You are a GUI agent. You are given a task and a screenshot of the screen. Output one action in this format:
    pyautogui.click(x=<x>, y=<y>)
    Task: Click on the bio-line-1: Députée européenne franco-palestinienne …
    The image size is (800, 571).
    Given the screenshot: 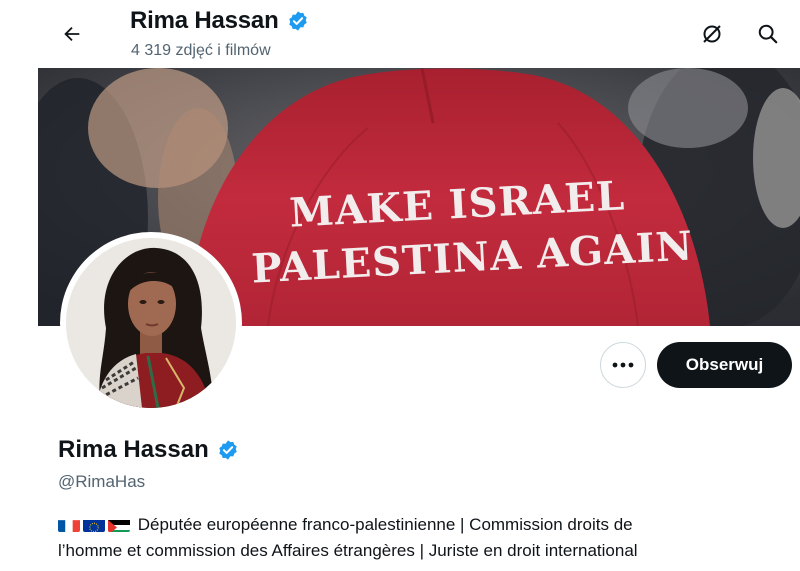 What is the action you would take?
    pyautogui.click(x=413, y=525)
    